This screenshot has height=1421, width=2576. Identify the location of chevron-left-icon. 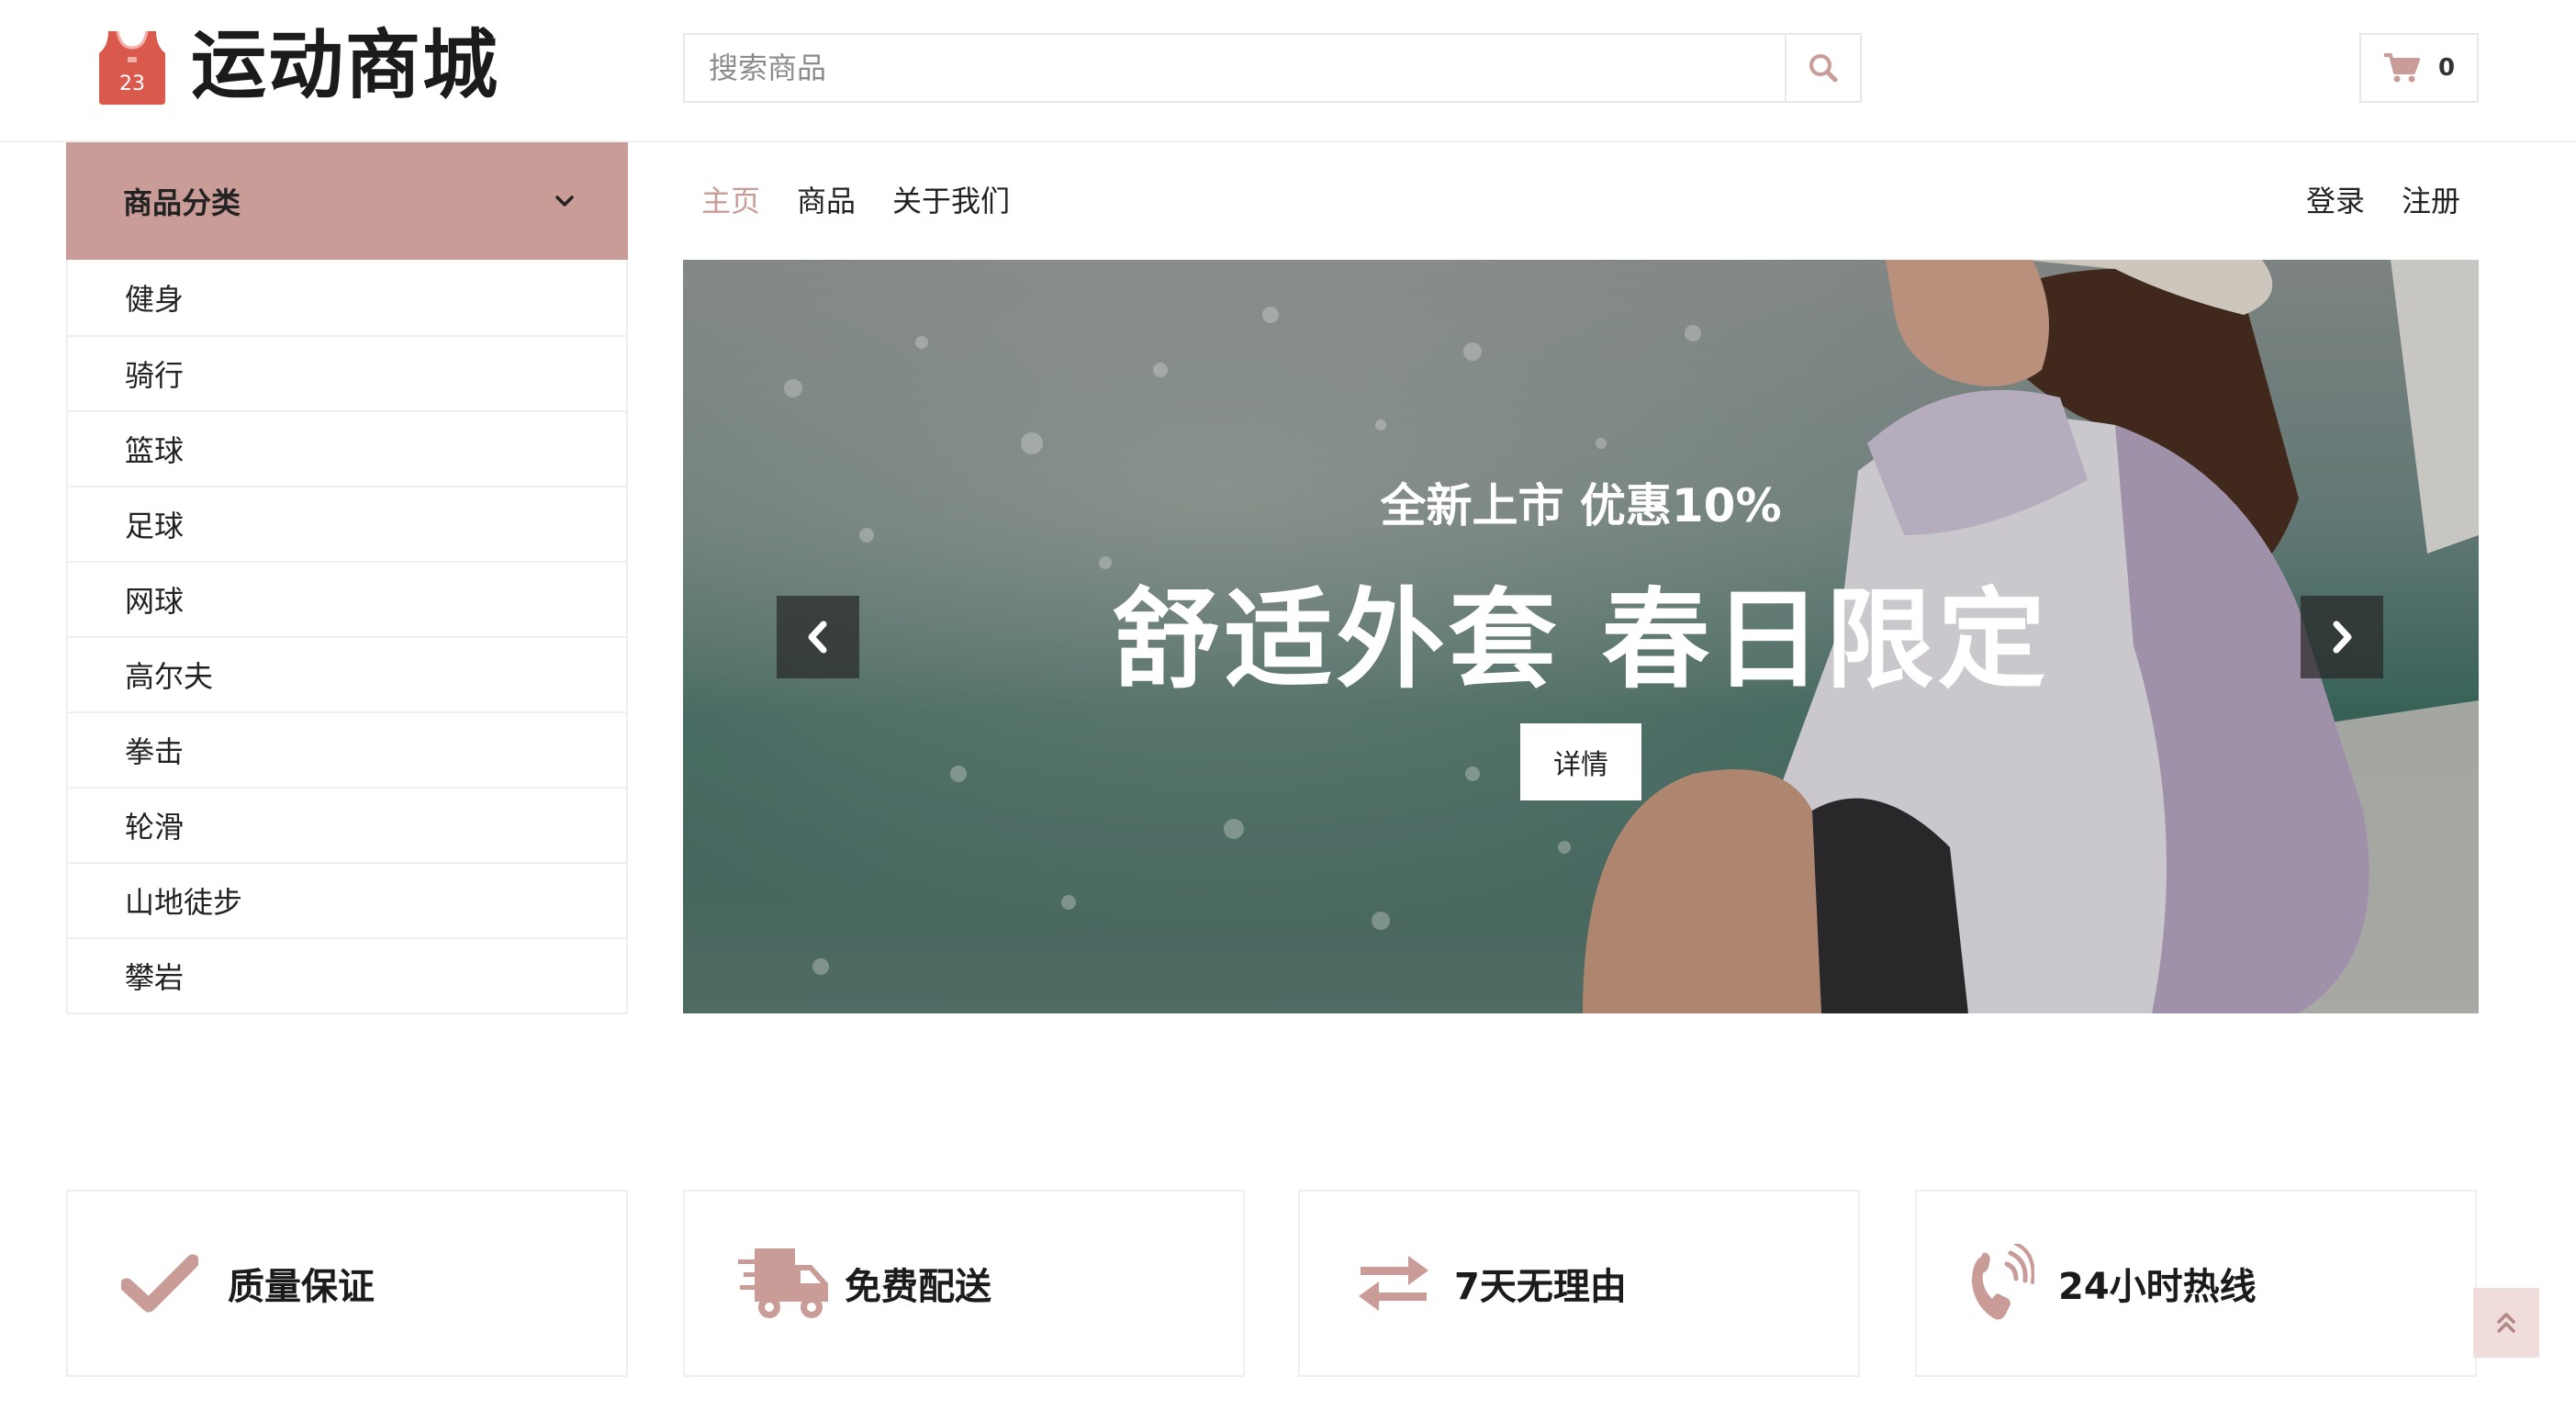
(817, 637).